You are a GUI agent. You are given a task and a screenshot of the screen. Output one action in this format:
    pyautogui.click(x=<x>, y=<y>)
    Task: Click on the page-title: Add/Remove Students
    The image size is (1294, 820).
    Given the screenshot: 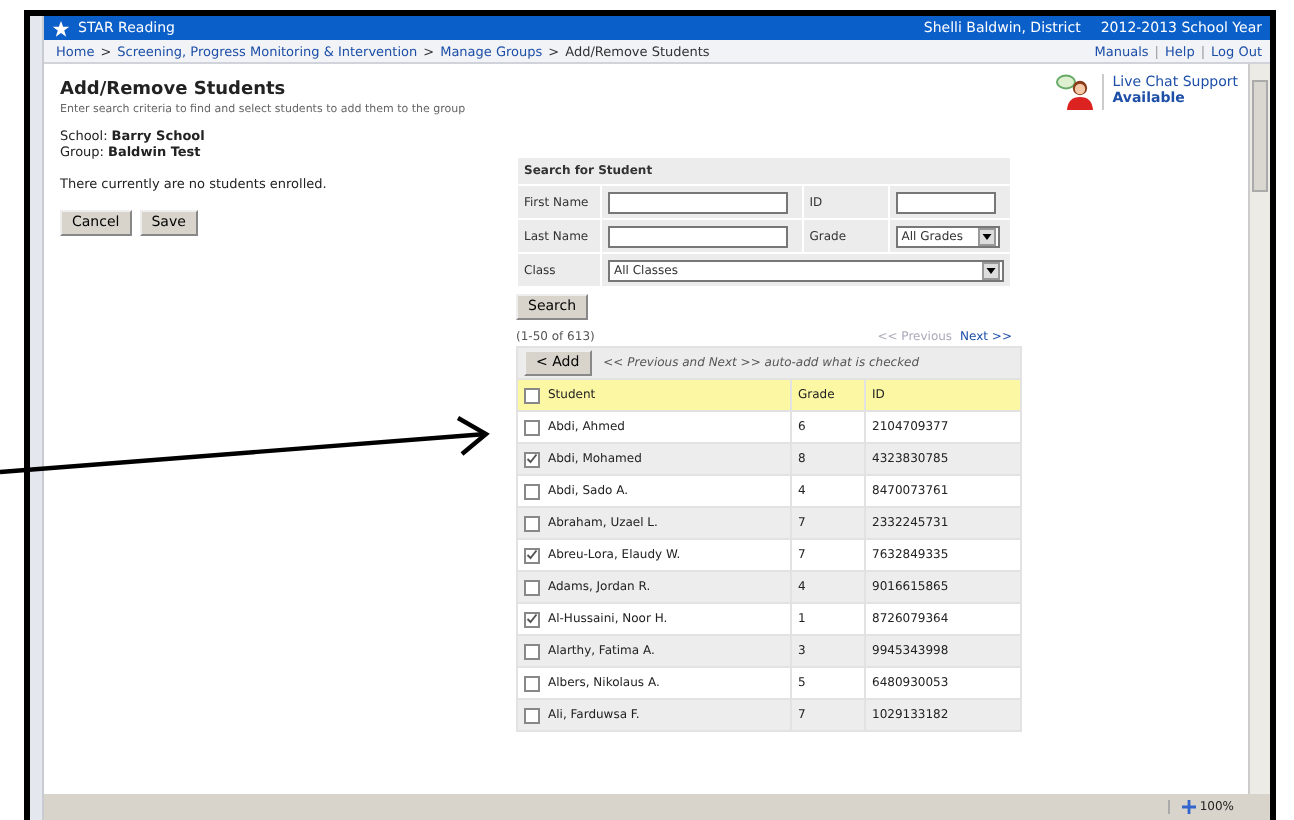 What is the action you would take?
    pyautogui.click(x=174, y=90)
    